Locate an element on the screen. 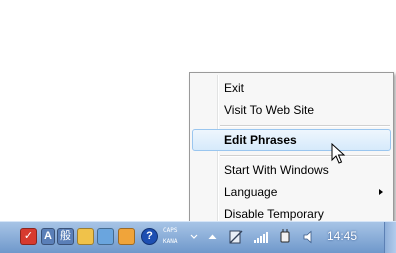 The height and width of the screenshot is (253, 396). menu-item-label: Edit Phrases is located at coordinates (260, 140).